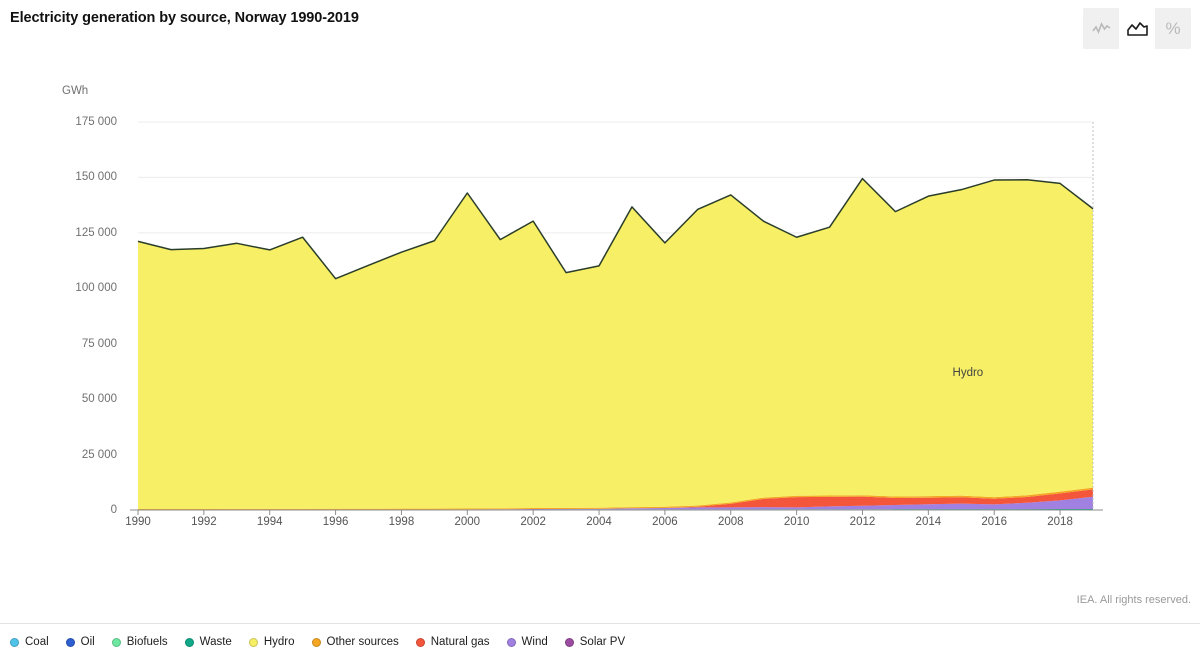 This screenshot has width=1200, height=658. I want to click on x-tick-label: 2000, so click(467, 522).